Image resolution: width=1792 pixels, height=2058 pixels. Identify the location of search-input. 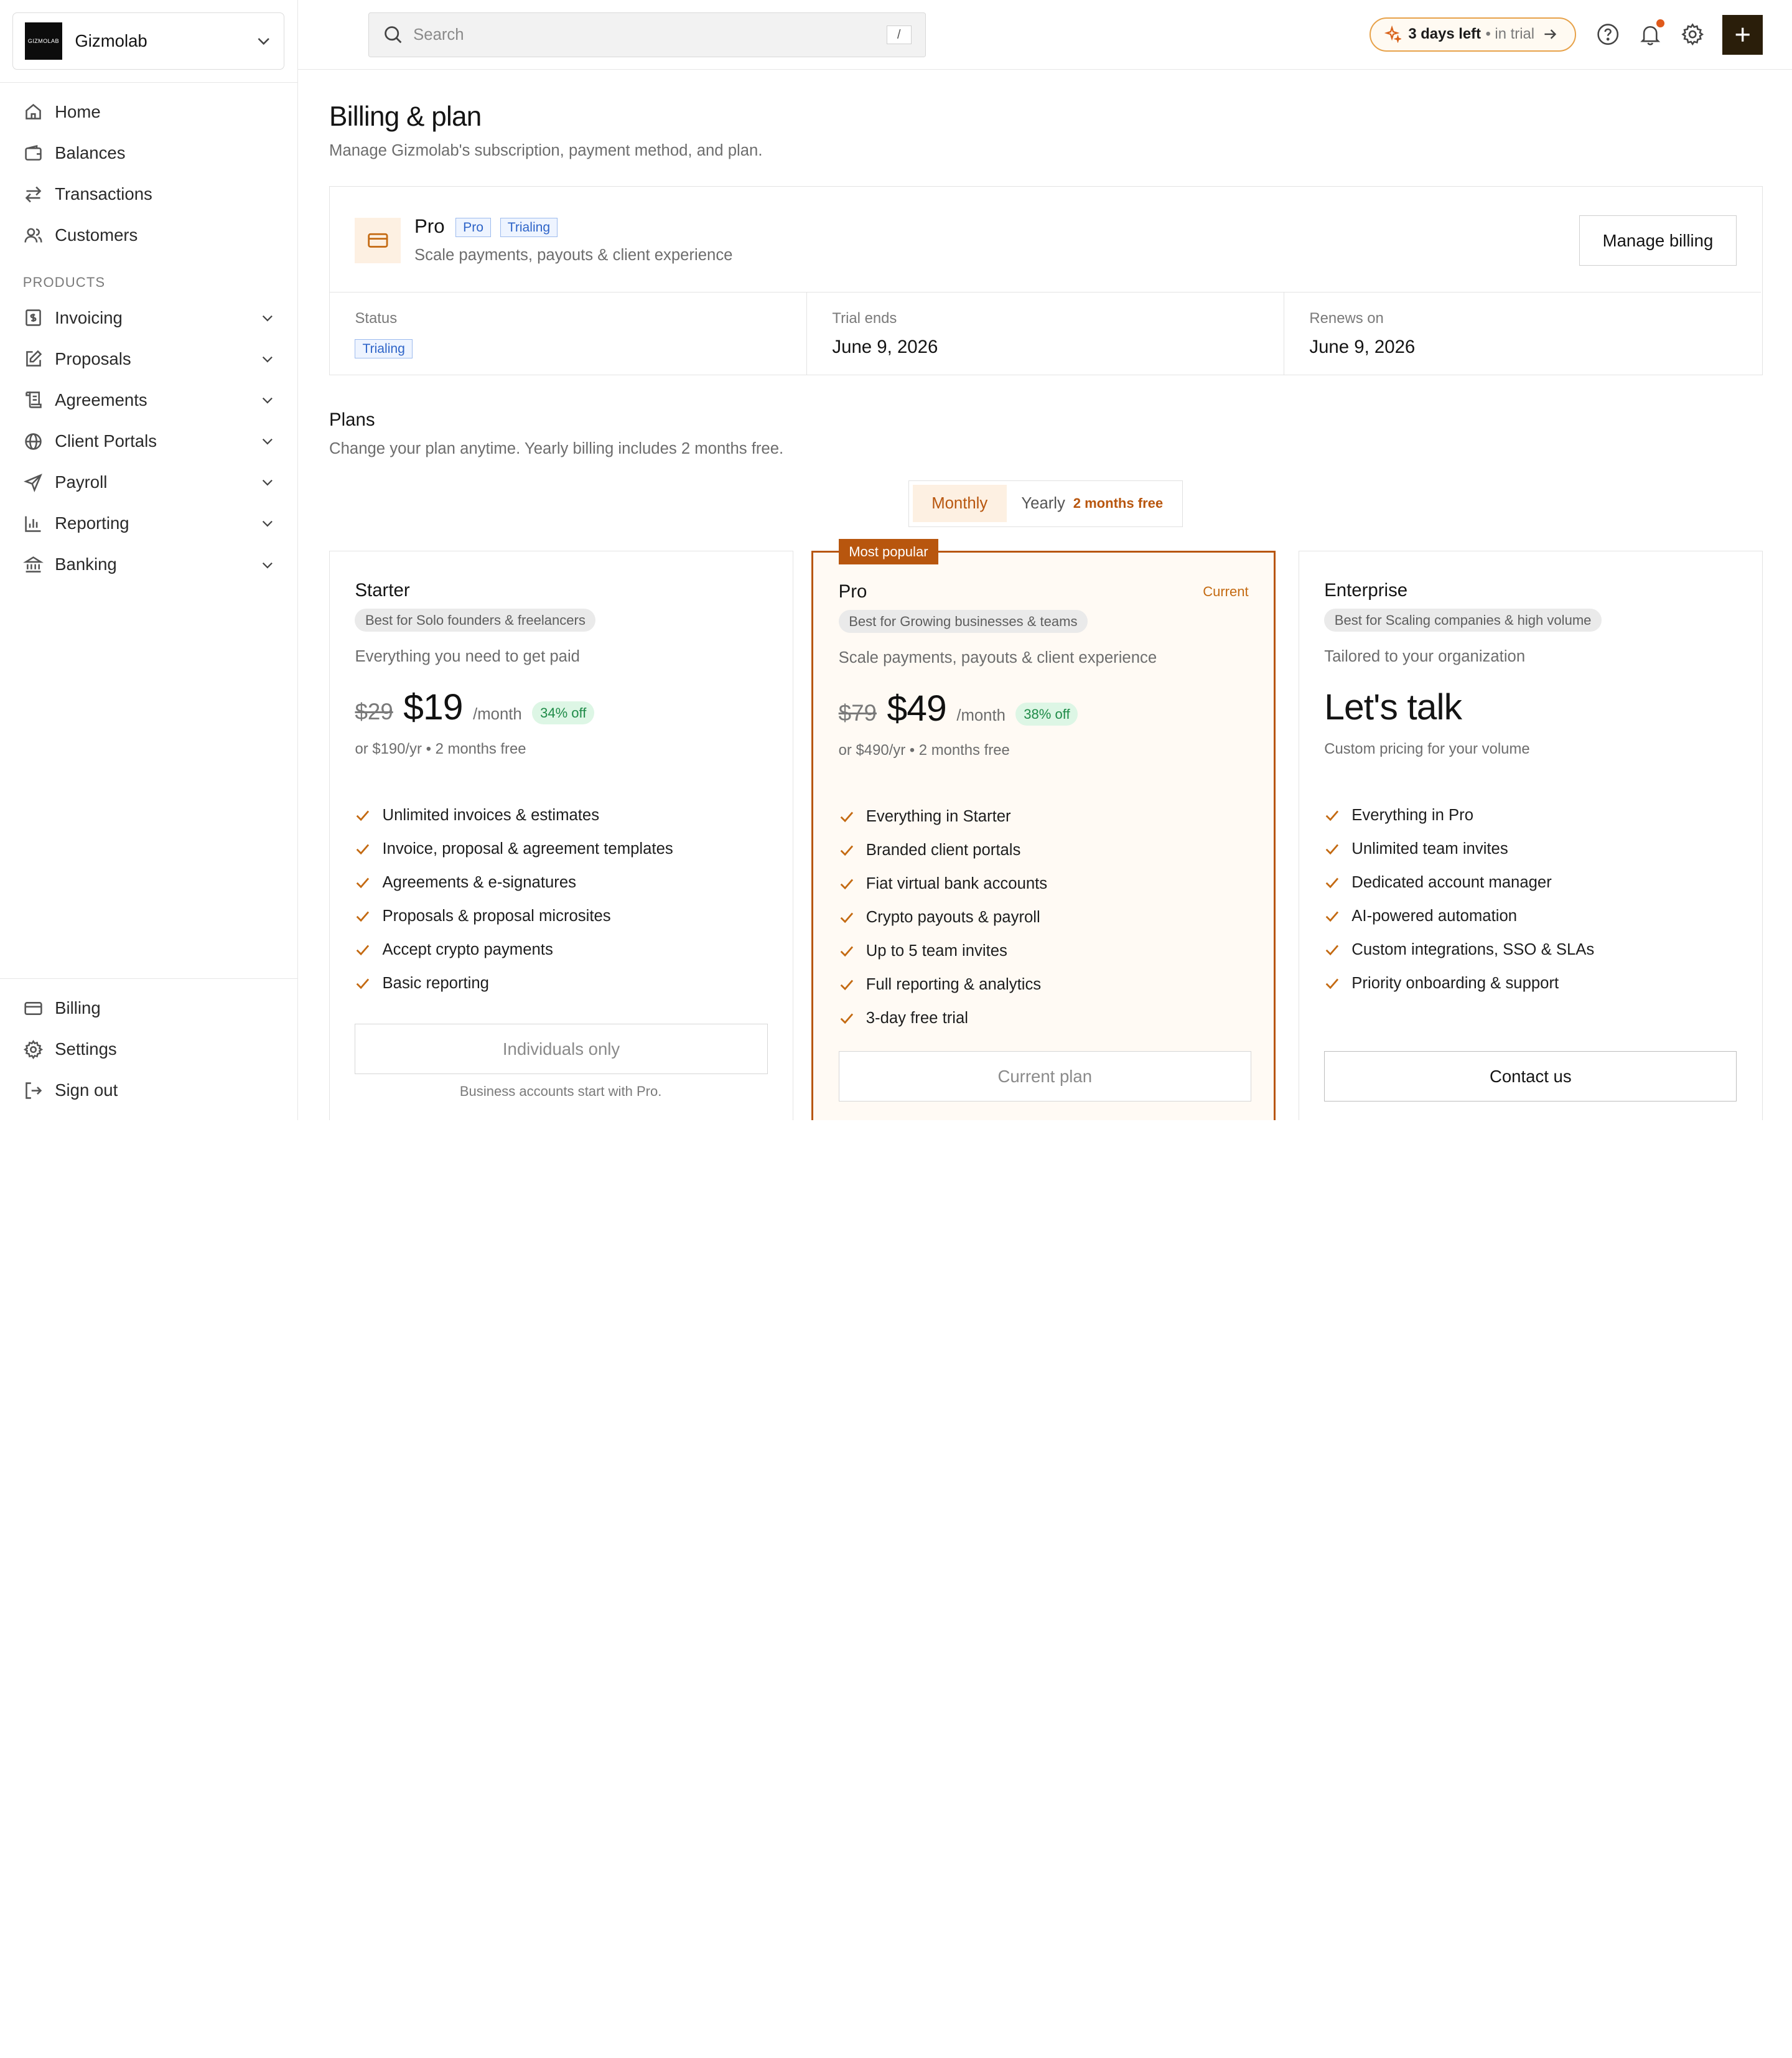
(650, 35).